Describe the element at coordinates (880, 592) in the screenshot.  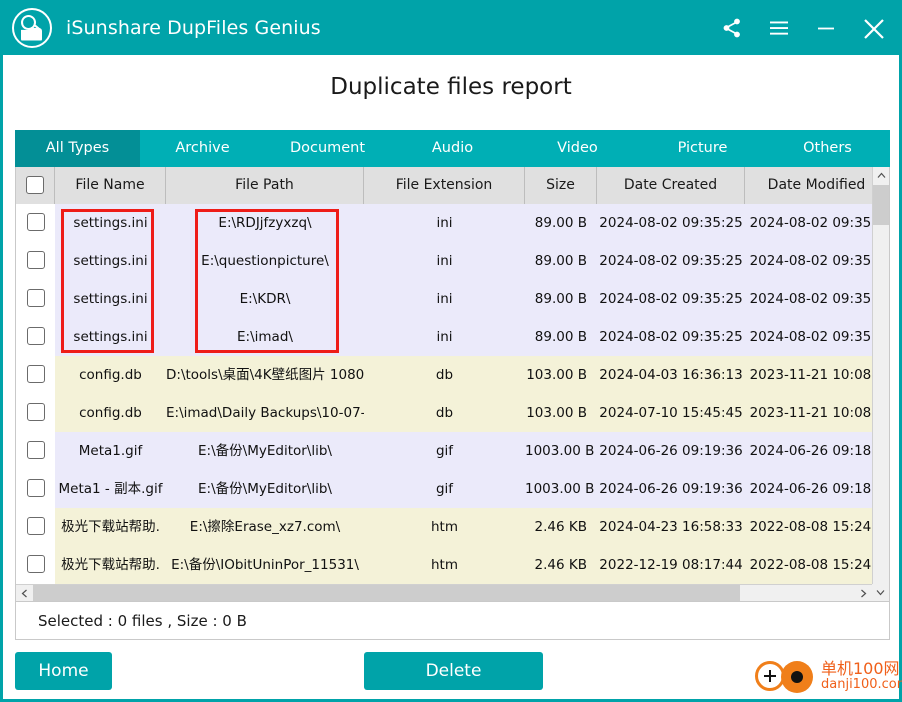
I see `chevron-down-icon` at that location.